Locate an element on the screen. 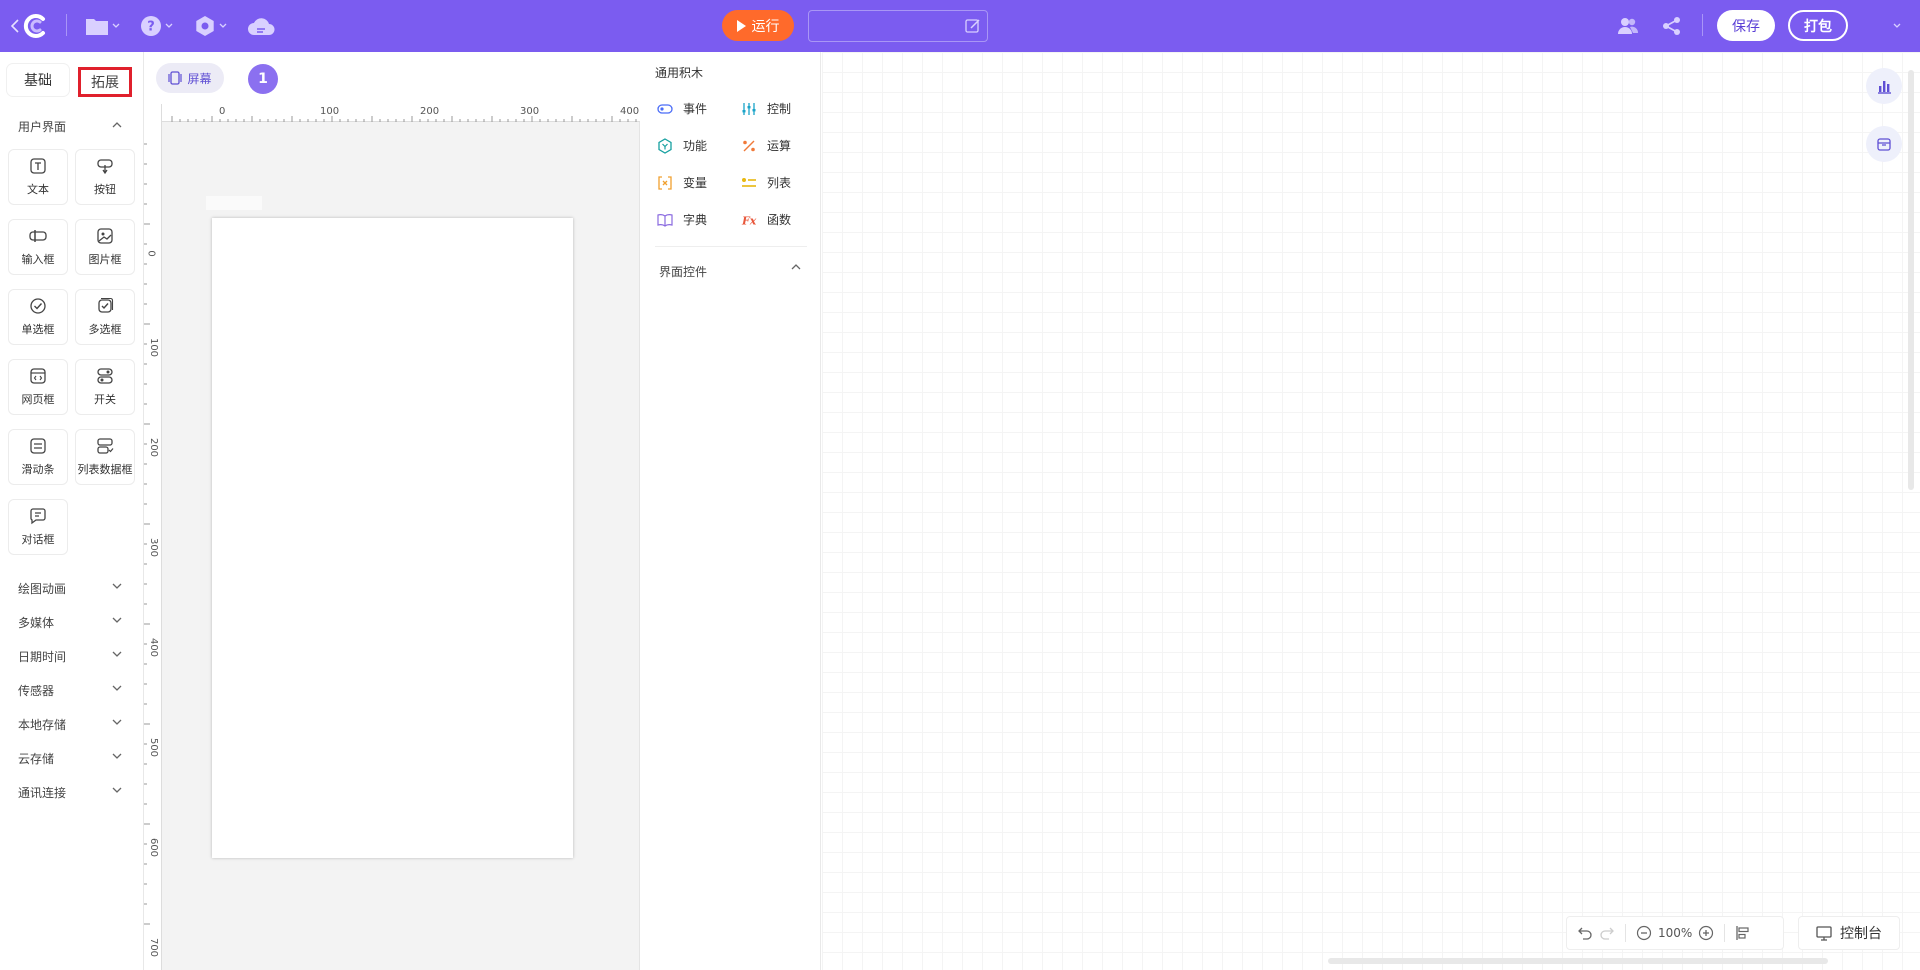  component-switch: 开关 is located at coordinates (105, 387).